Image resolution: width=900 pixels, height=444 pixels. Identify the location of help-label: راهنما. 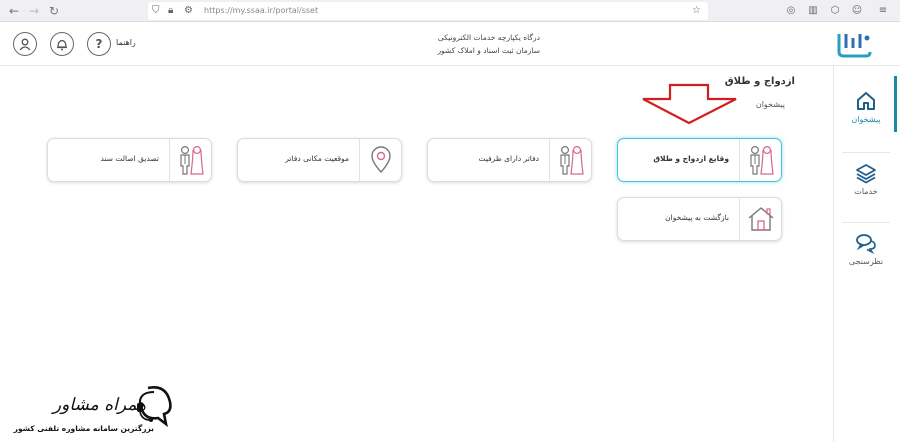
(126, 42).